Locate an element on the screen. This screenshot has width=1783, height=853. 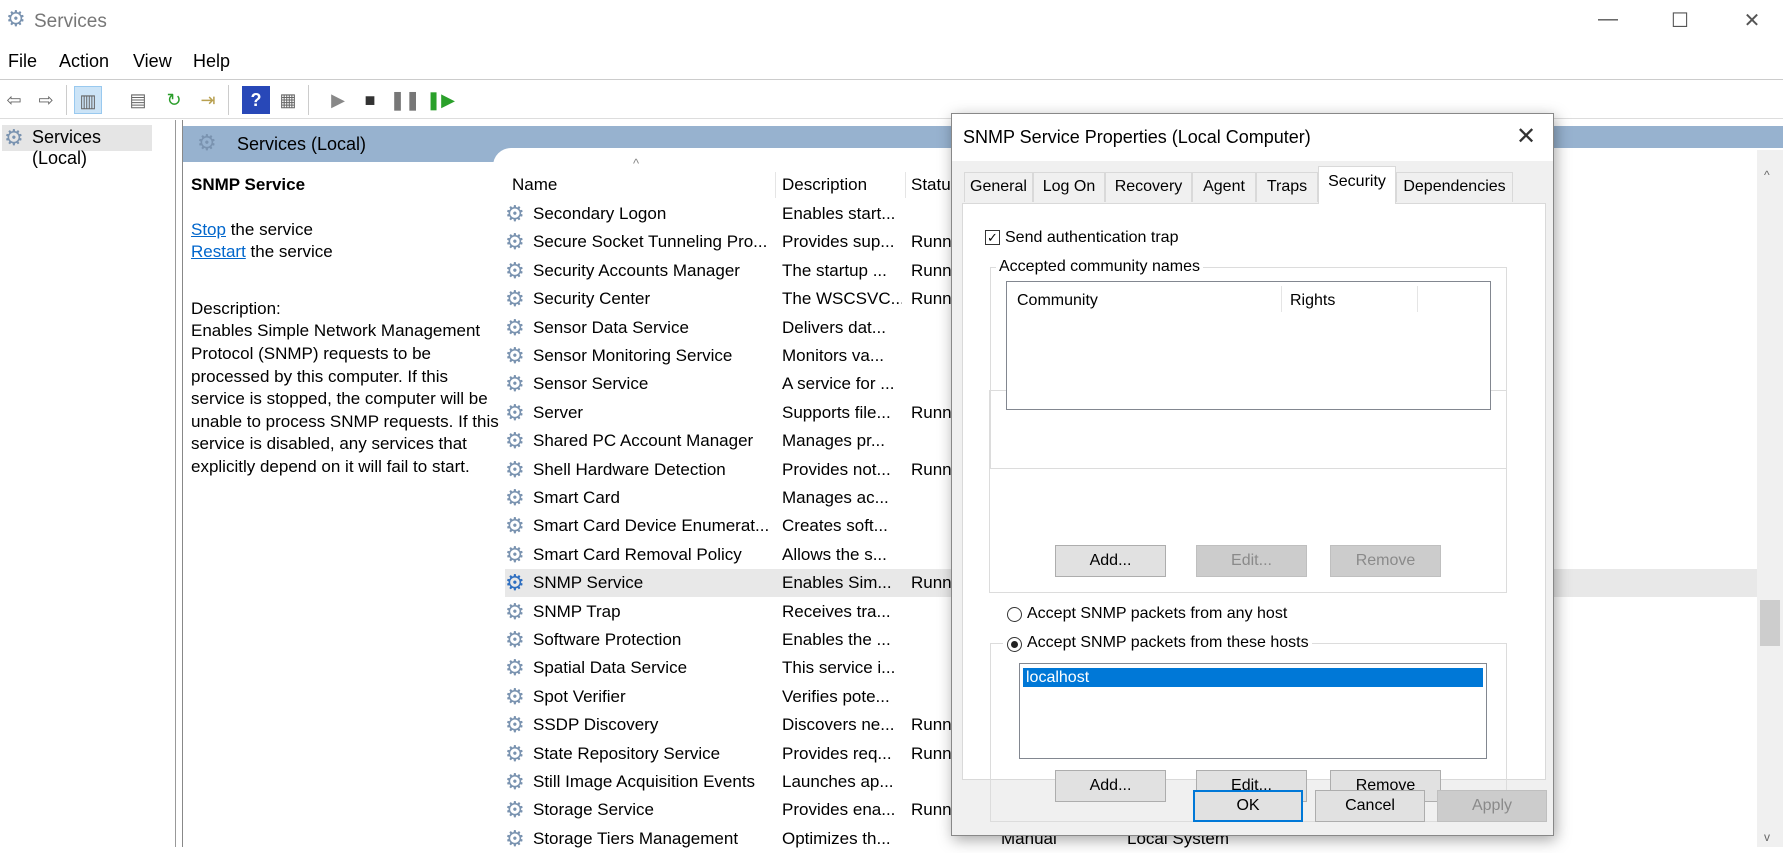
description-label: Description: is located at coordinates (236, 308).